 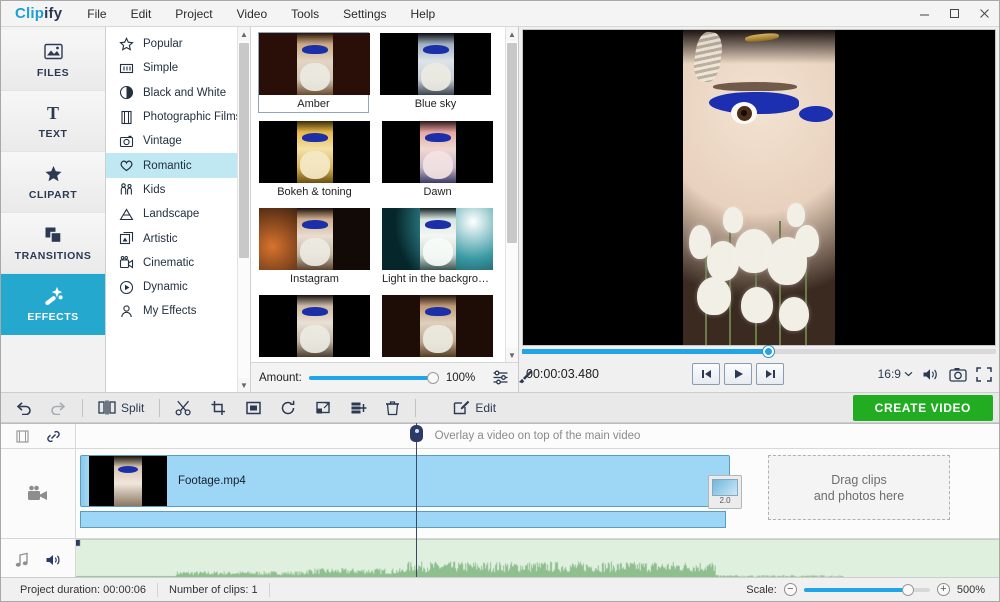 I want to click on track-body-music, so click(x=537, y=558).